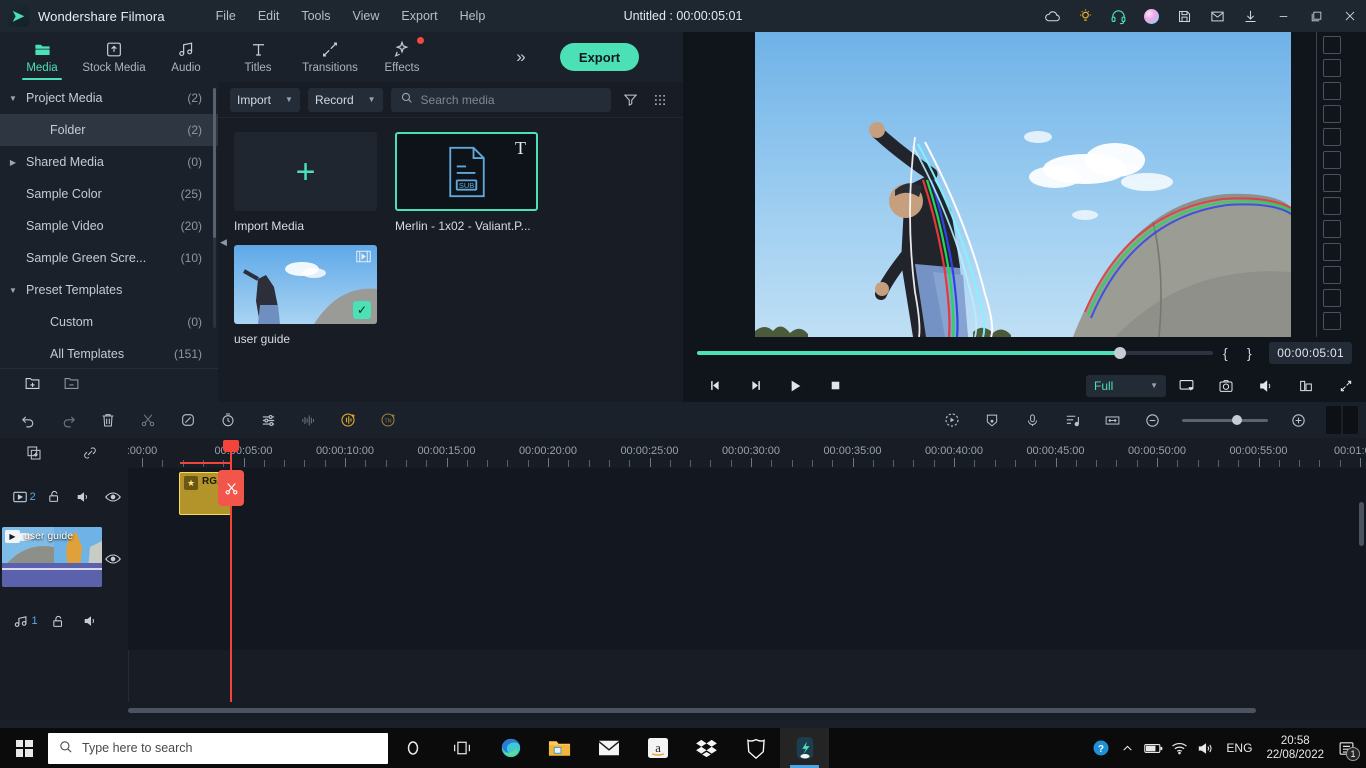 This screenshot has width=1366, height=768. I want to click on close-icon, so click(1349, 16).